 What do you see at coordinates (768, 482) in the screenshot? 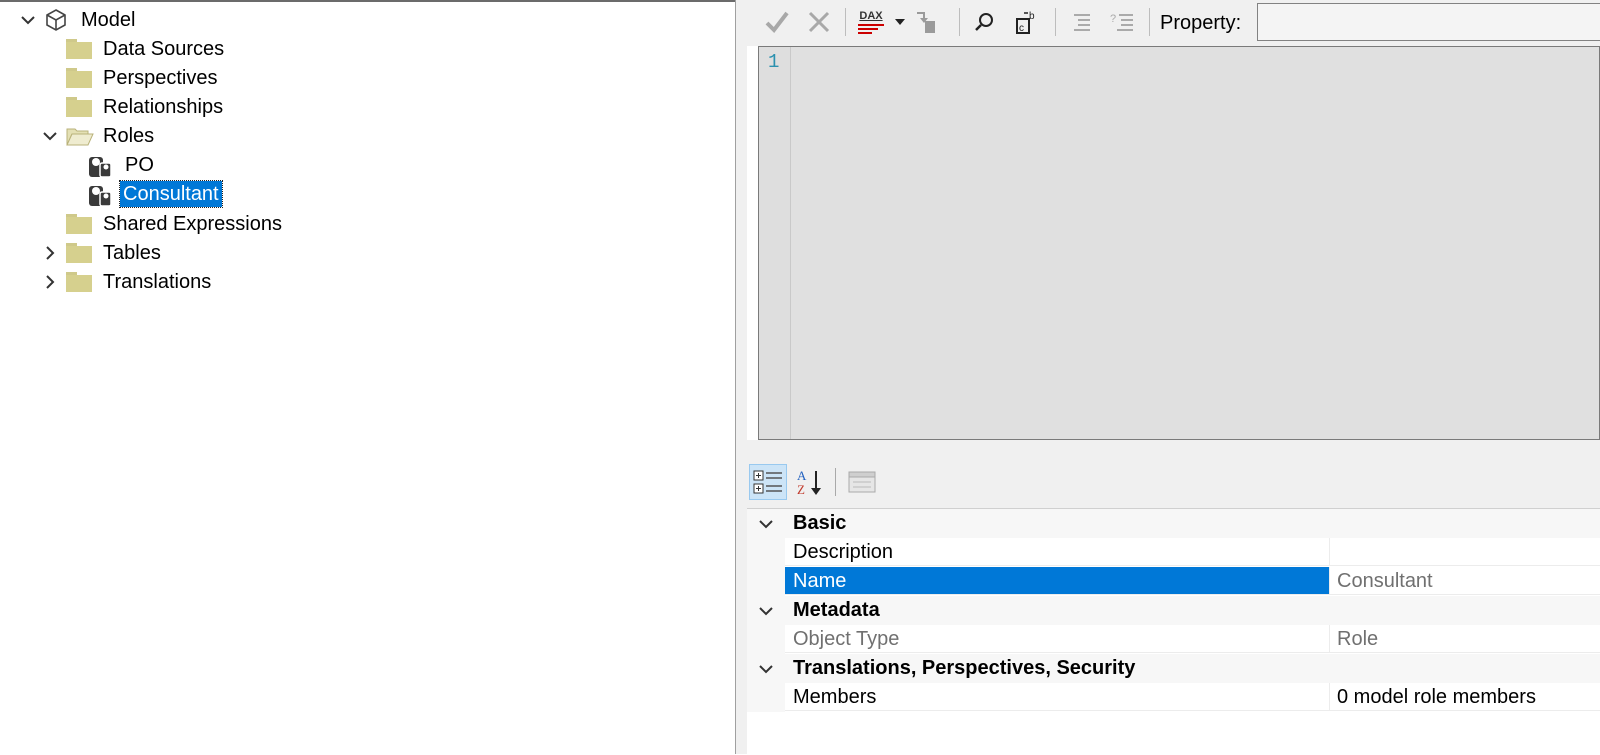
I see `categorized-view-icon` at bounding box center [768, 482].